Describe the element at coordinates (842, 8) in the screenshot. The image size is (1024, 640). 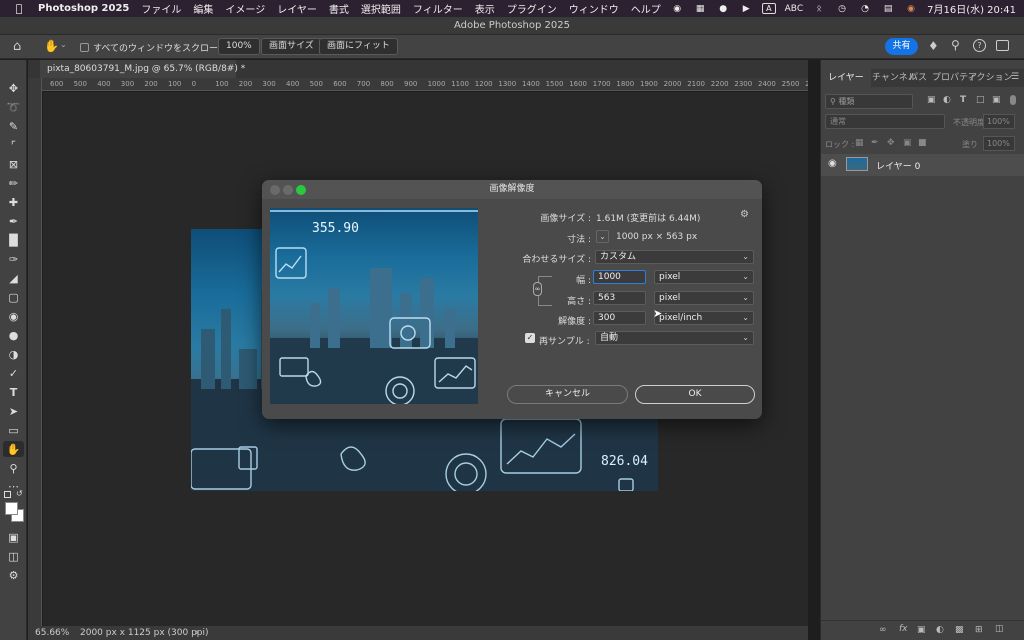
I see `timer-icon: ◷` at that location.